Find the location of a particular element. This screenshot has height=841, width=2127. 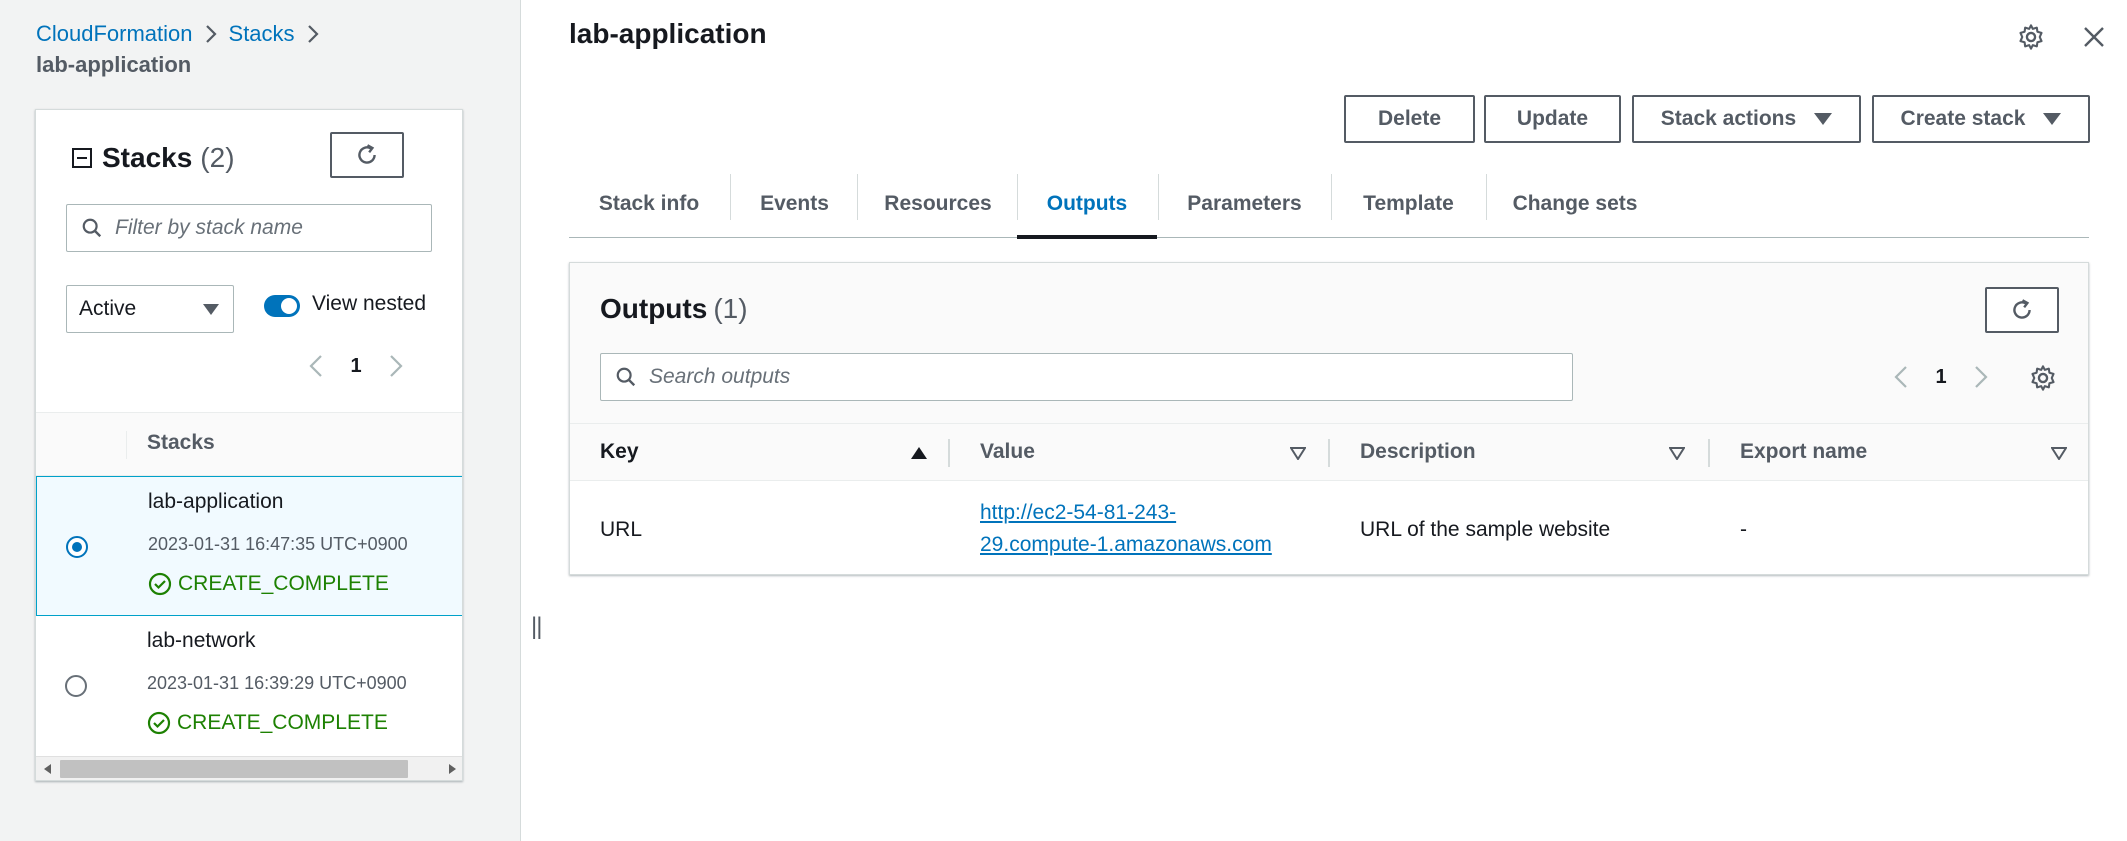

tab-change-sets: Change sets is located at coordinates (1575, 204).